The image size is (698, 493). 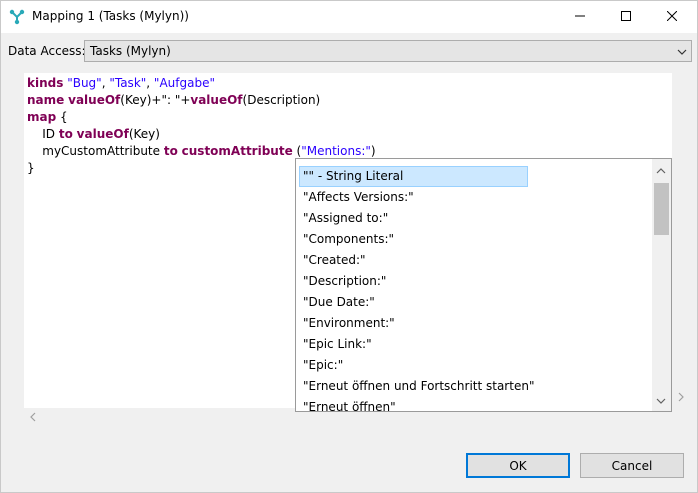 I want to click on code-token: ,, so click(x=150, y=83).